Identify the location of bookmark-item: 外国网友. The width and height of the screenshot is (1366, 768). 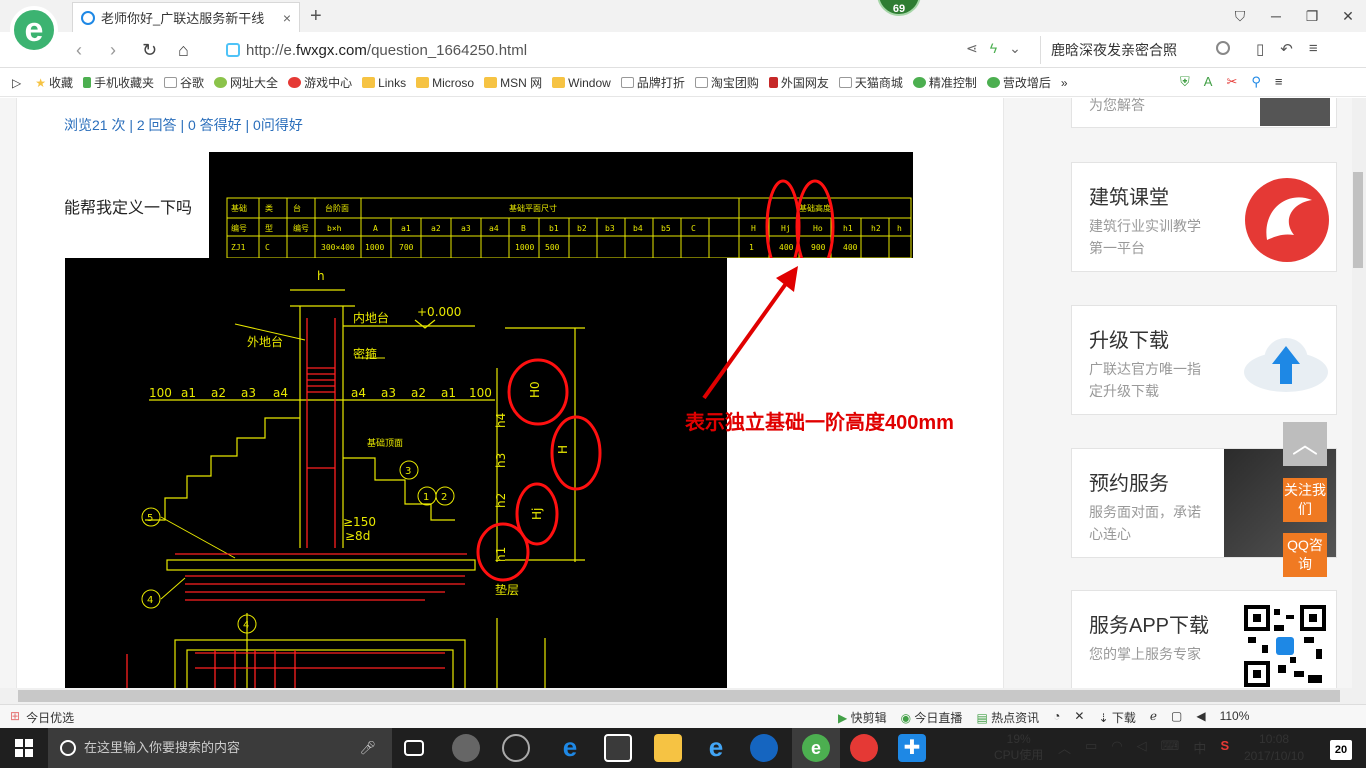
(798, 82).